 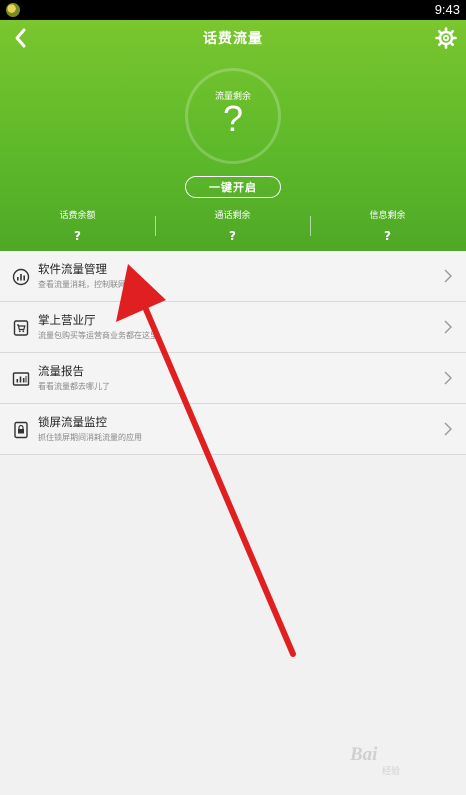 What do you see at coordinates (74, 386) in the screenshot?
I see `menu-item-desc: 看看流量都去哪儿了` at bounding box center [74, 386].